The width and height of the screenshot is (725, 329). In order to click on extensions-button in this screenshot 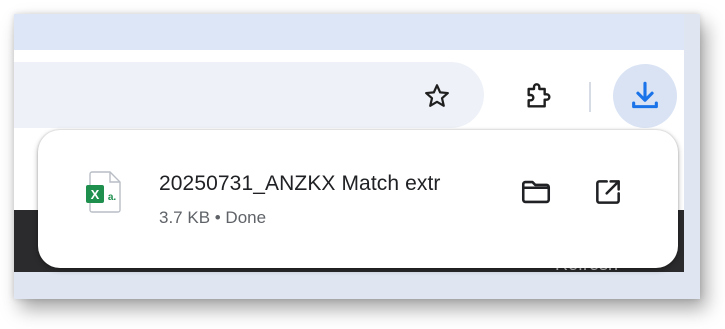, I will do `click(538, 97)`.